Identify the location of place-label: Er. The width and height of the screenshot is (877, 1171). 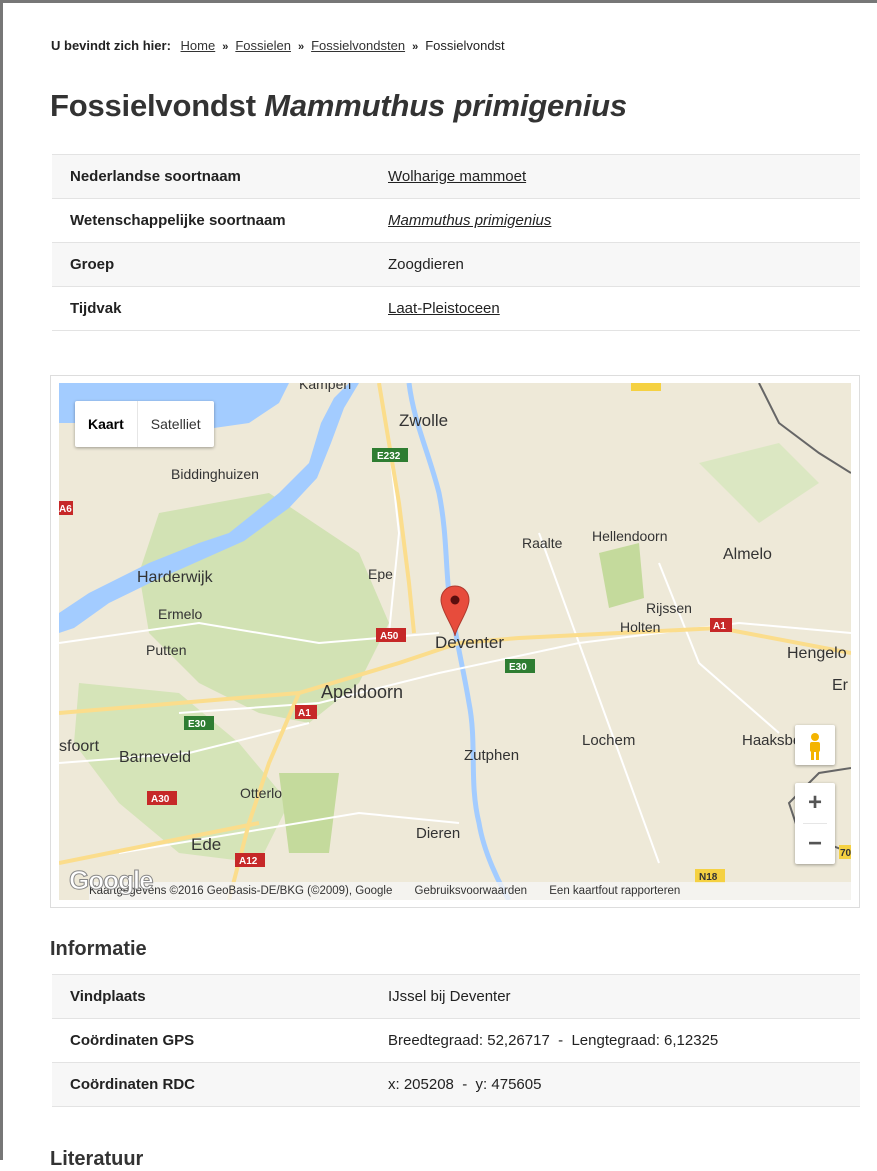
(840, 685).